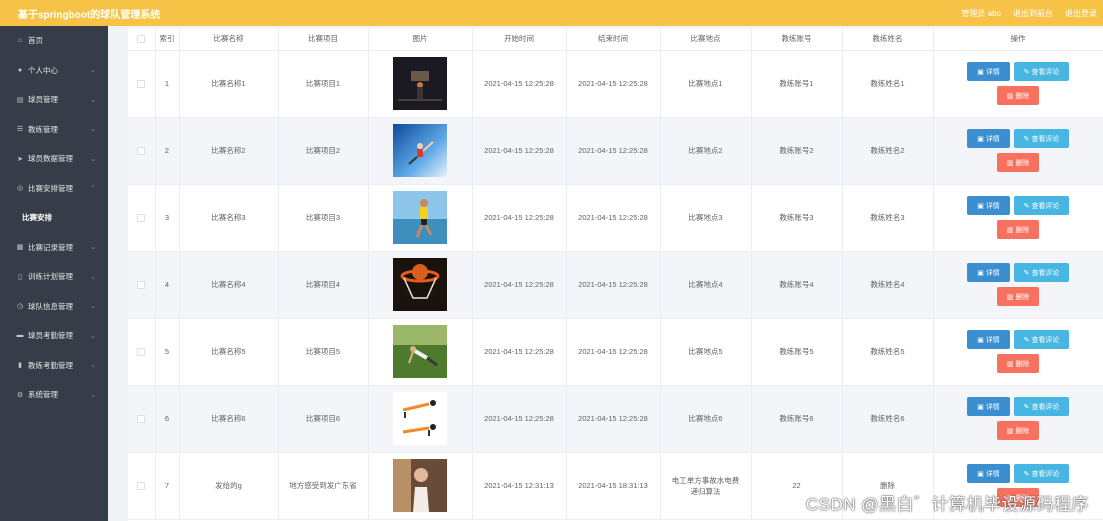  What do you see at coordinates (20, 189) in the screenshot?
I see `location-icon: ◎` at bounding box center [20, 189].